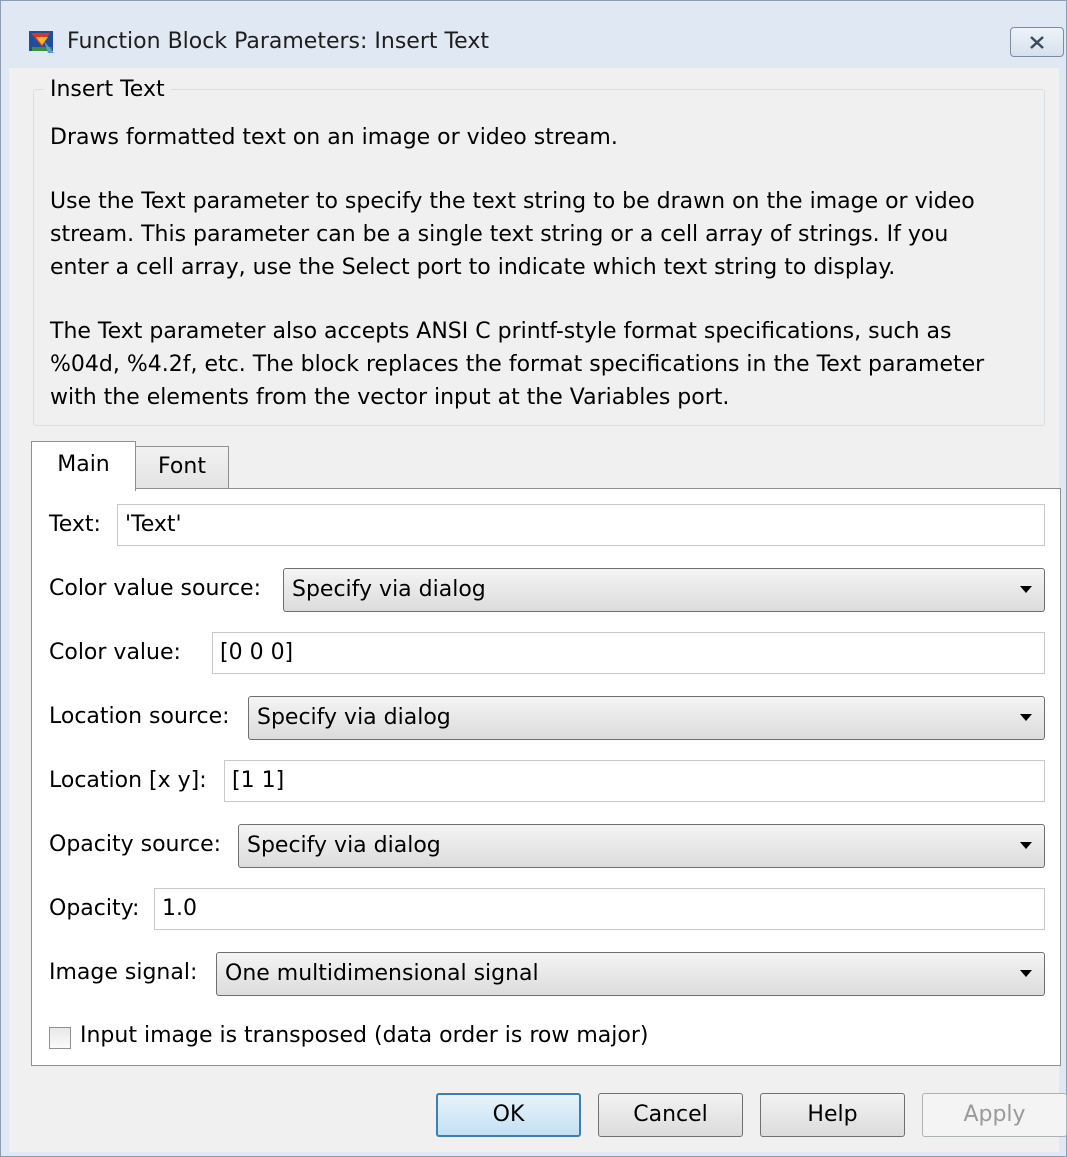 This screenshot has height=1157, width=1067. I want to click on text-field: 'Text', so click(581, 525).